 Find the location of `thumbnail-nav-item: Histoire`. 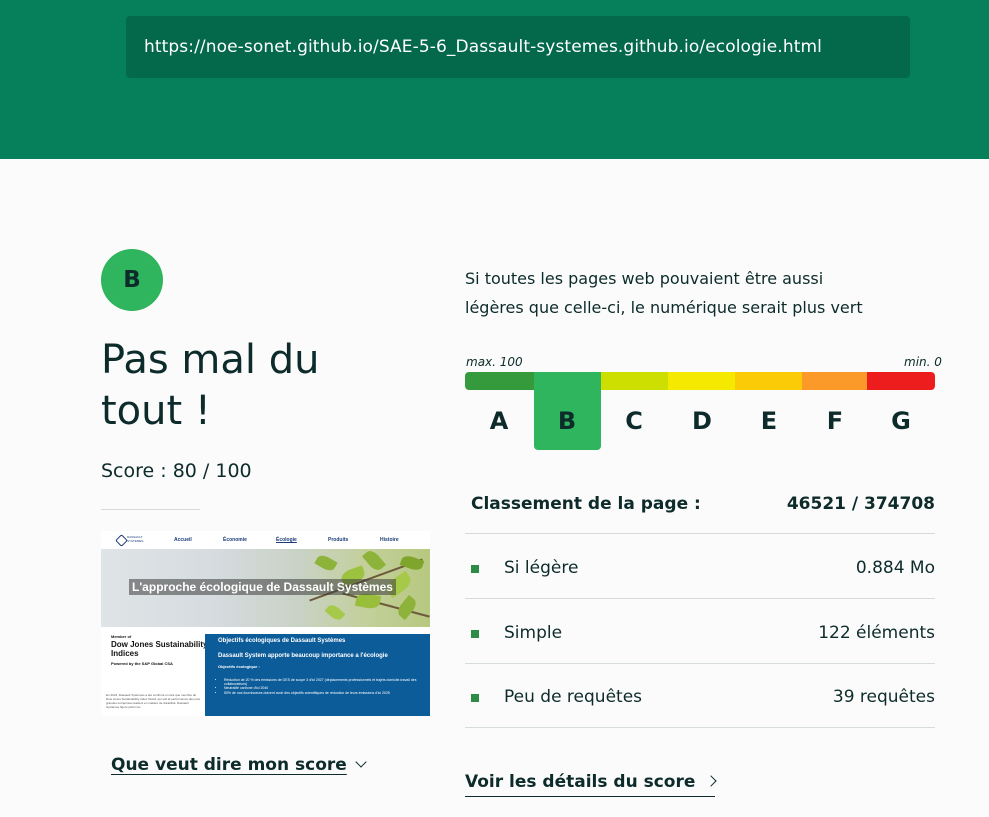

thumbnail-nav-item: Histoire is located at coordinates (389, 540).